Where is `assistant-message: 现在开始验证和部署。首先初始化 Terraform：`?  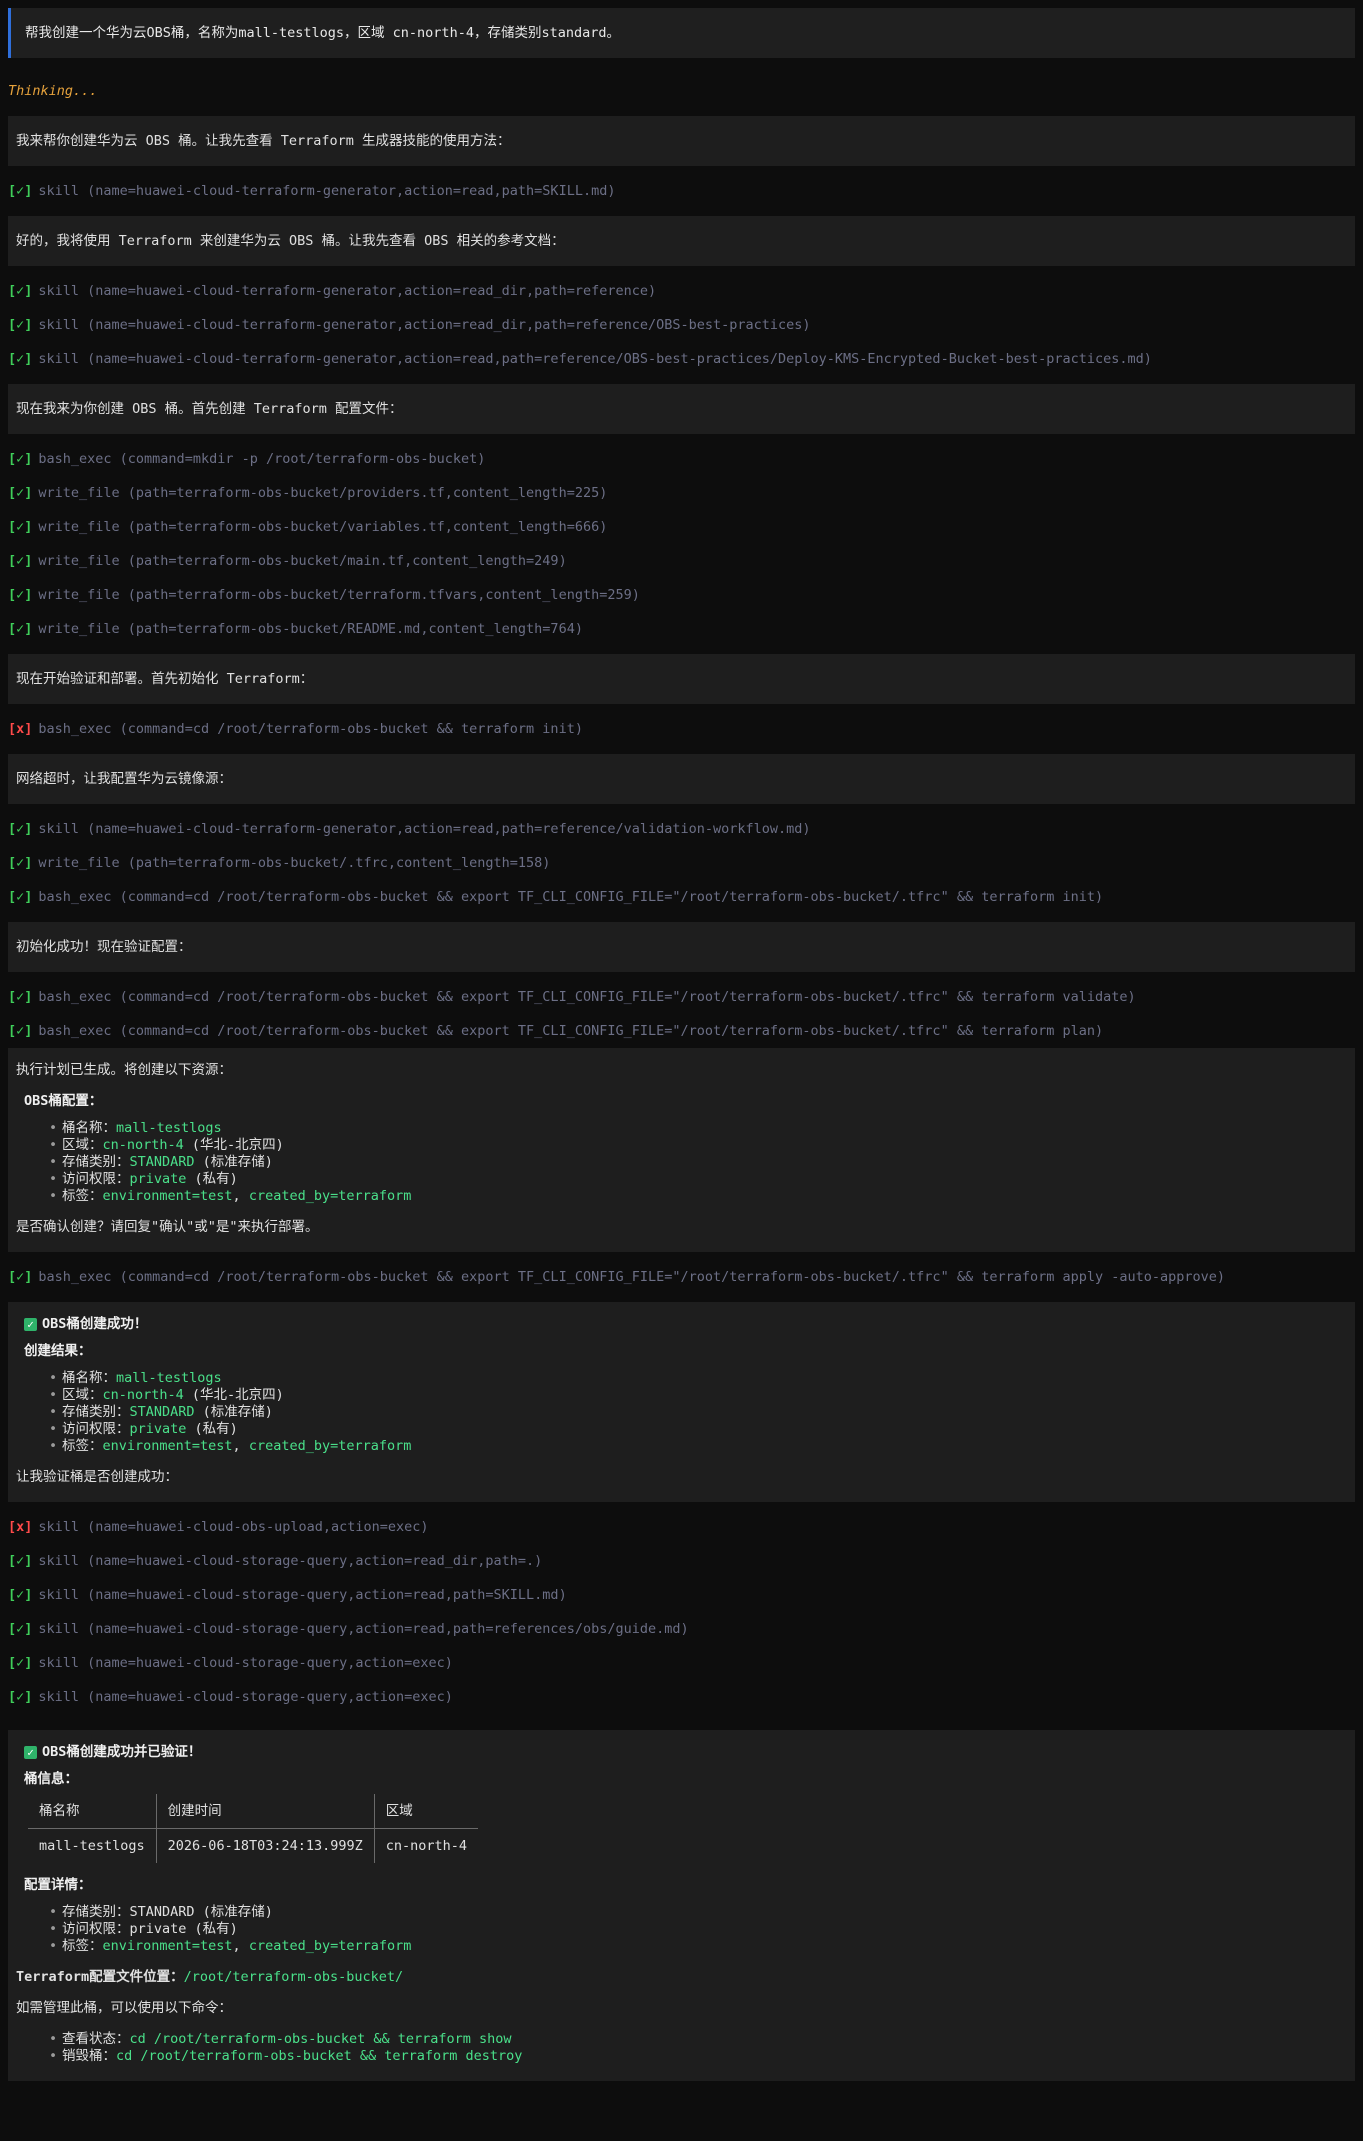 assistant-message: 现在开始验证和部署。首先初始化 Terraform： is located at coordinates (681, 679).